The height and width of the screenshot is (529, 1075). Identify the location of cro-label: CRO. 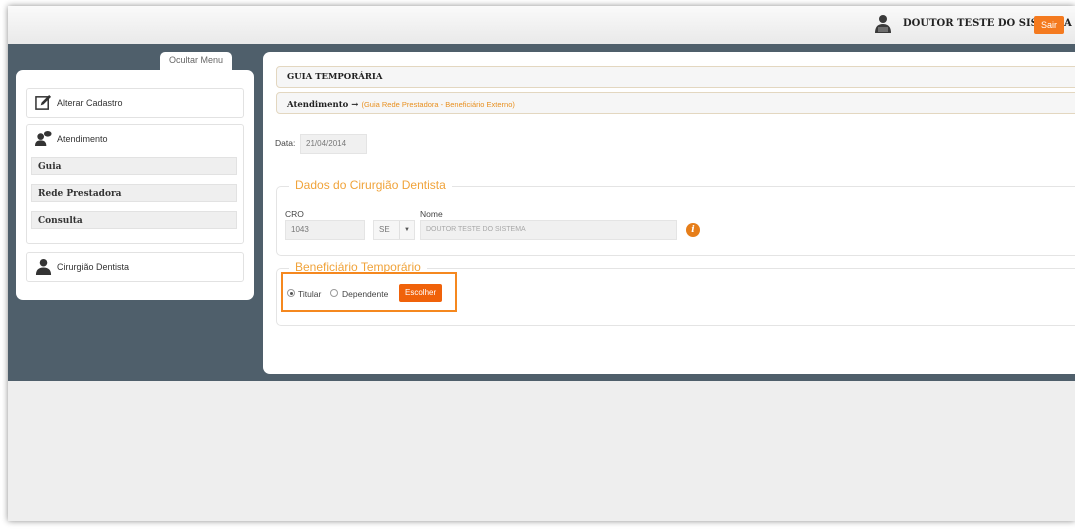
(294, 214).